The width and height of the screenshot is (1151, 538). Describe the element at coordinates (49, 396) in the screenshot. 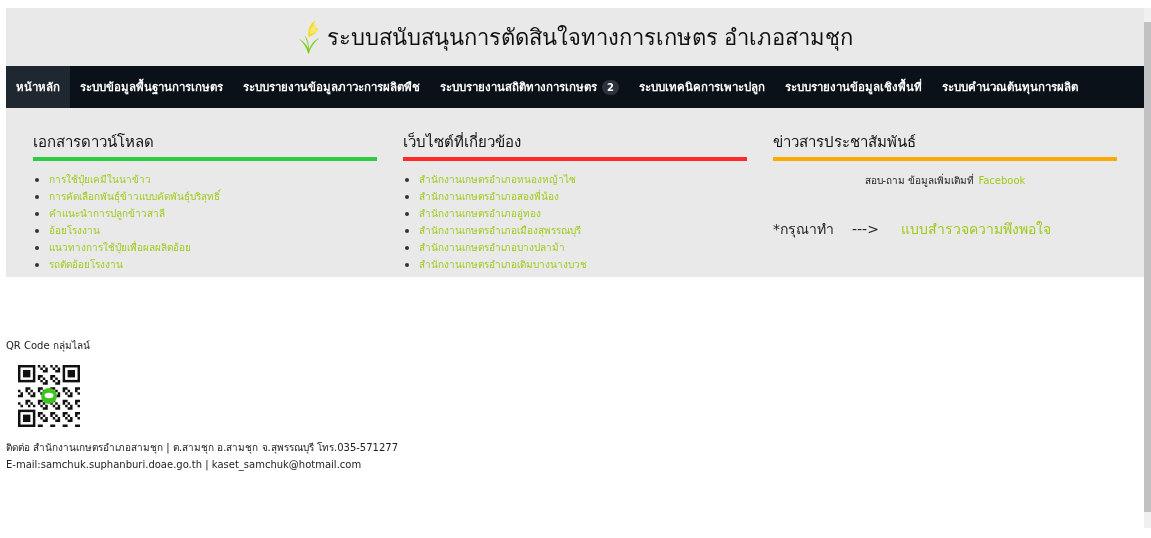

I see `qr-code` at that location.